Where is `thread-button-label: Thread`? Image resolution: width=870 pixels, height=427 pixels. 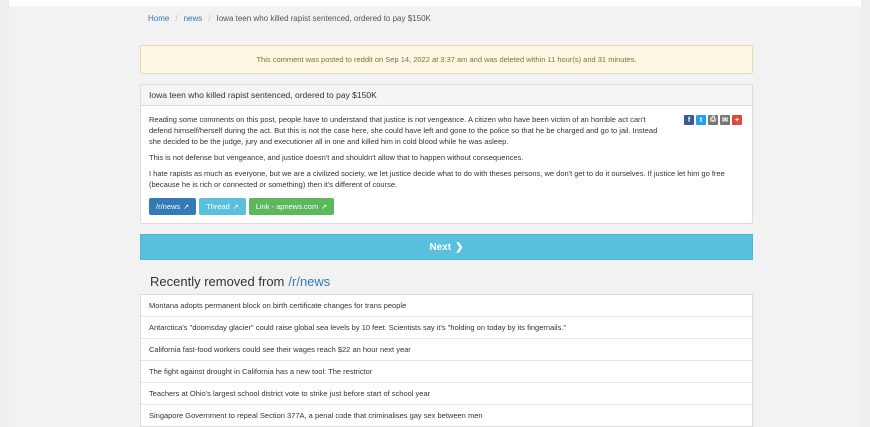 thread-button-label: Thread is located at coordinates (218, 206).